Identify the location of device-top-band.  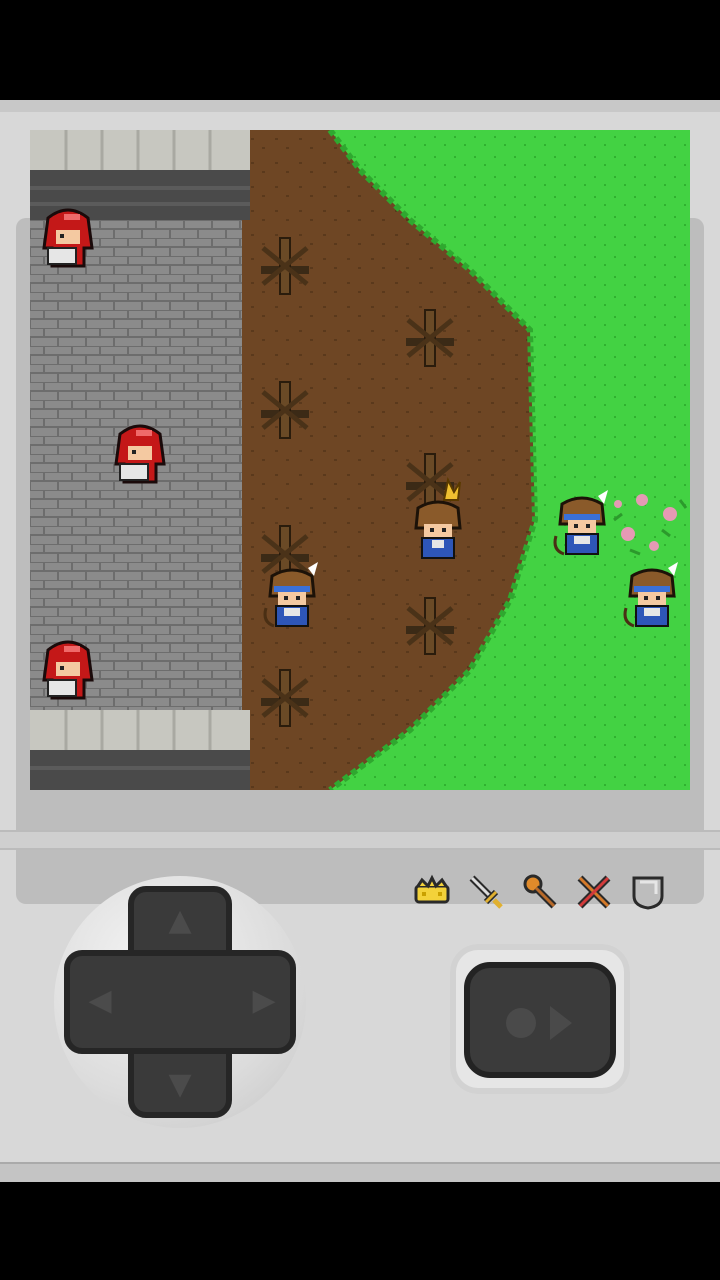
(360, 106).